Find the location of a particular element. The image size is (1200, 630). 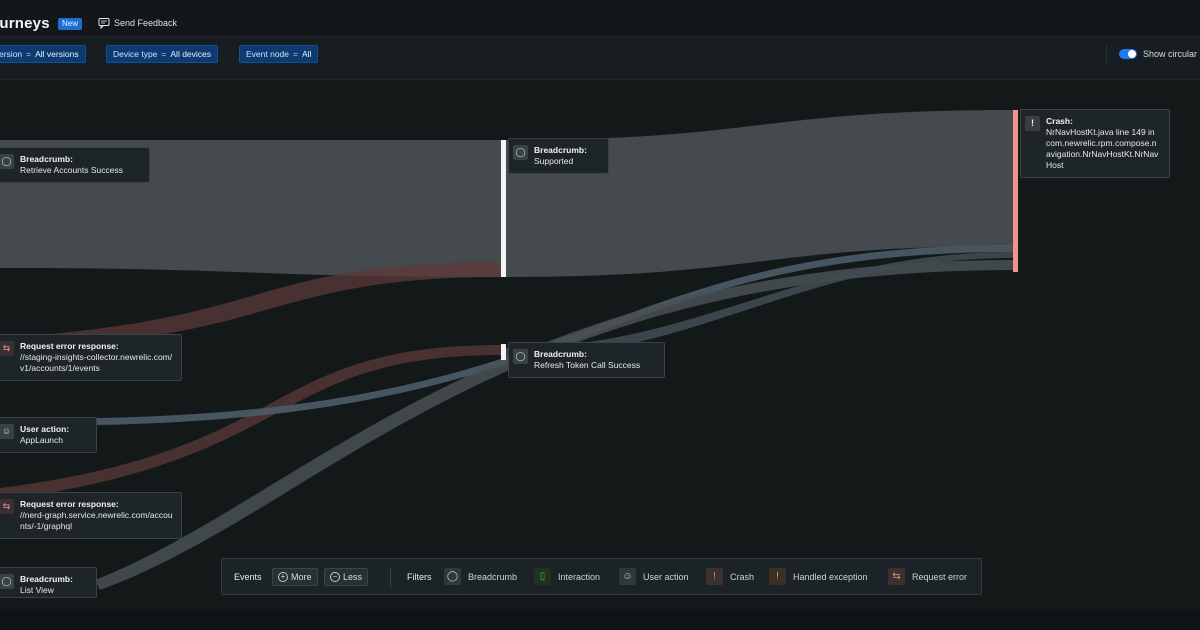

node-type: User action: is located at coordinates (45, 429).